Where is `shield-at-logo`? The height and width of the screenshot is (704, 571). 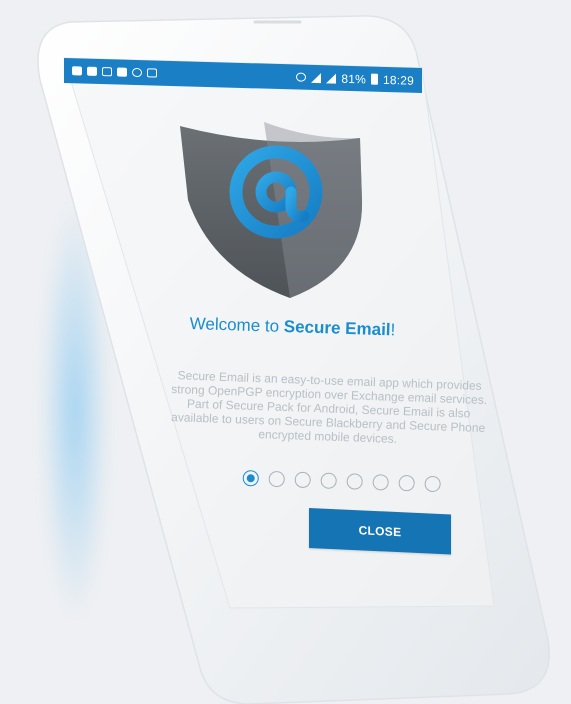
shield-at-logo is located at coordinates (271, 210).